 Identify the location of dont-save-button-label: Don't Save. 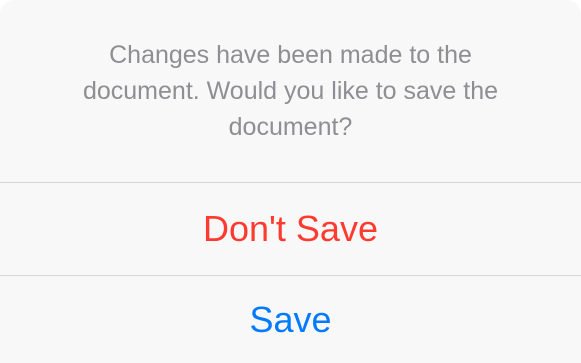
(290, 228).